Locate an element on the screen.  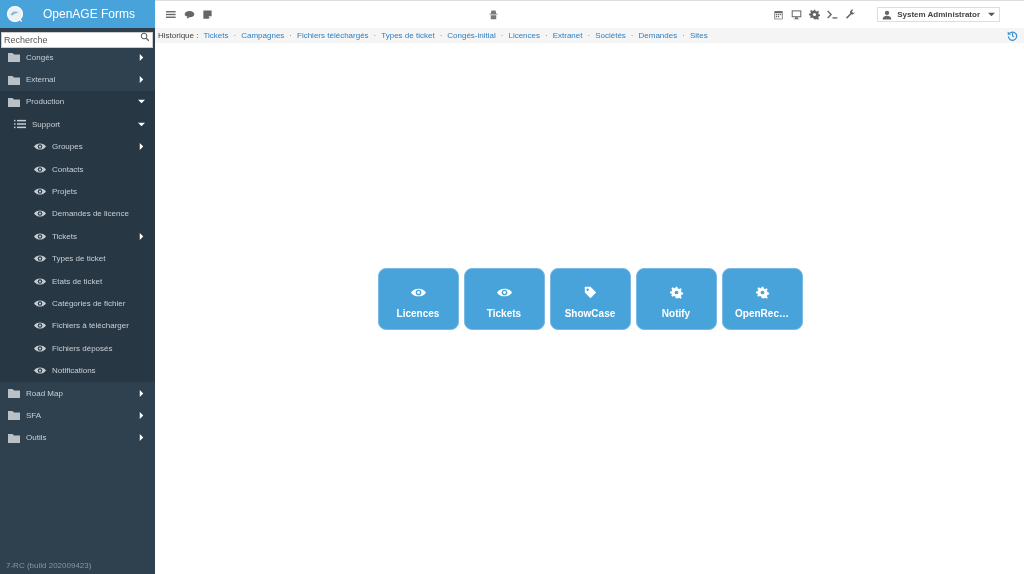
sidebar-item: Fichiers déposés is located at coordinates (77, 348).